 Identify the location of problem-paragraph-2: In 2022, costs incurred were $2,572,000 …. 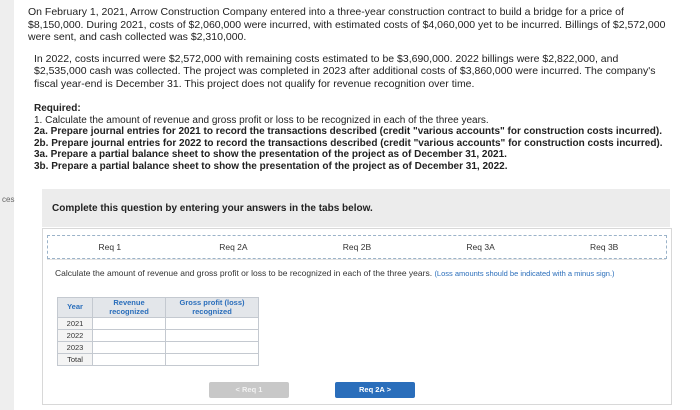
(345, 71).